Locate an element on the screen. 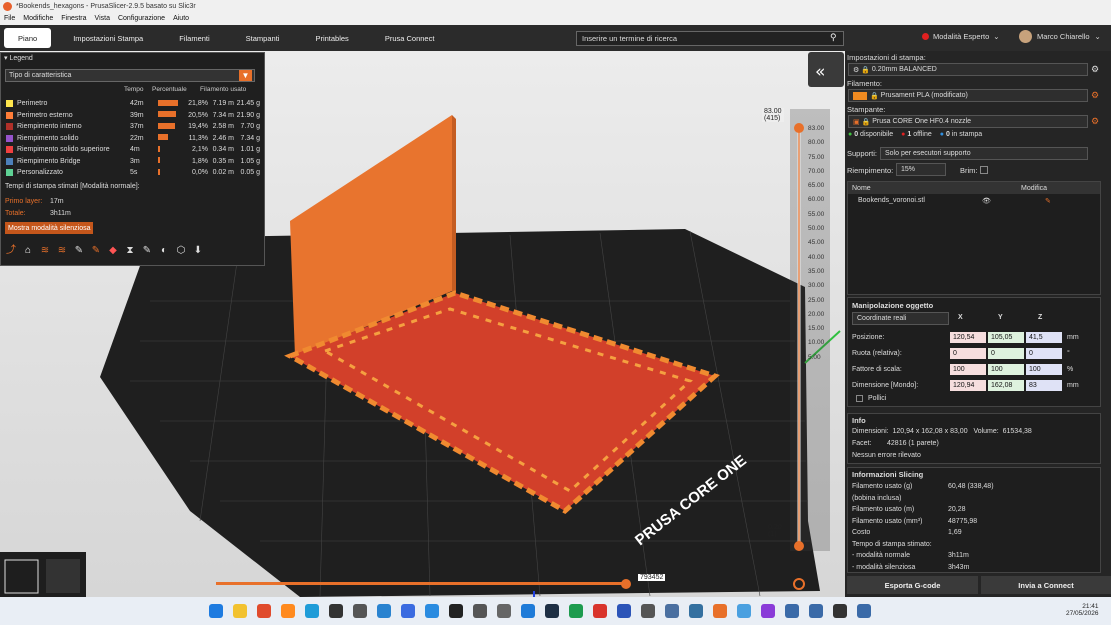  infill-combo: 15% is located at coordinates (921, 169).